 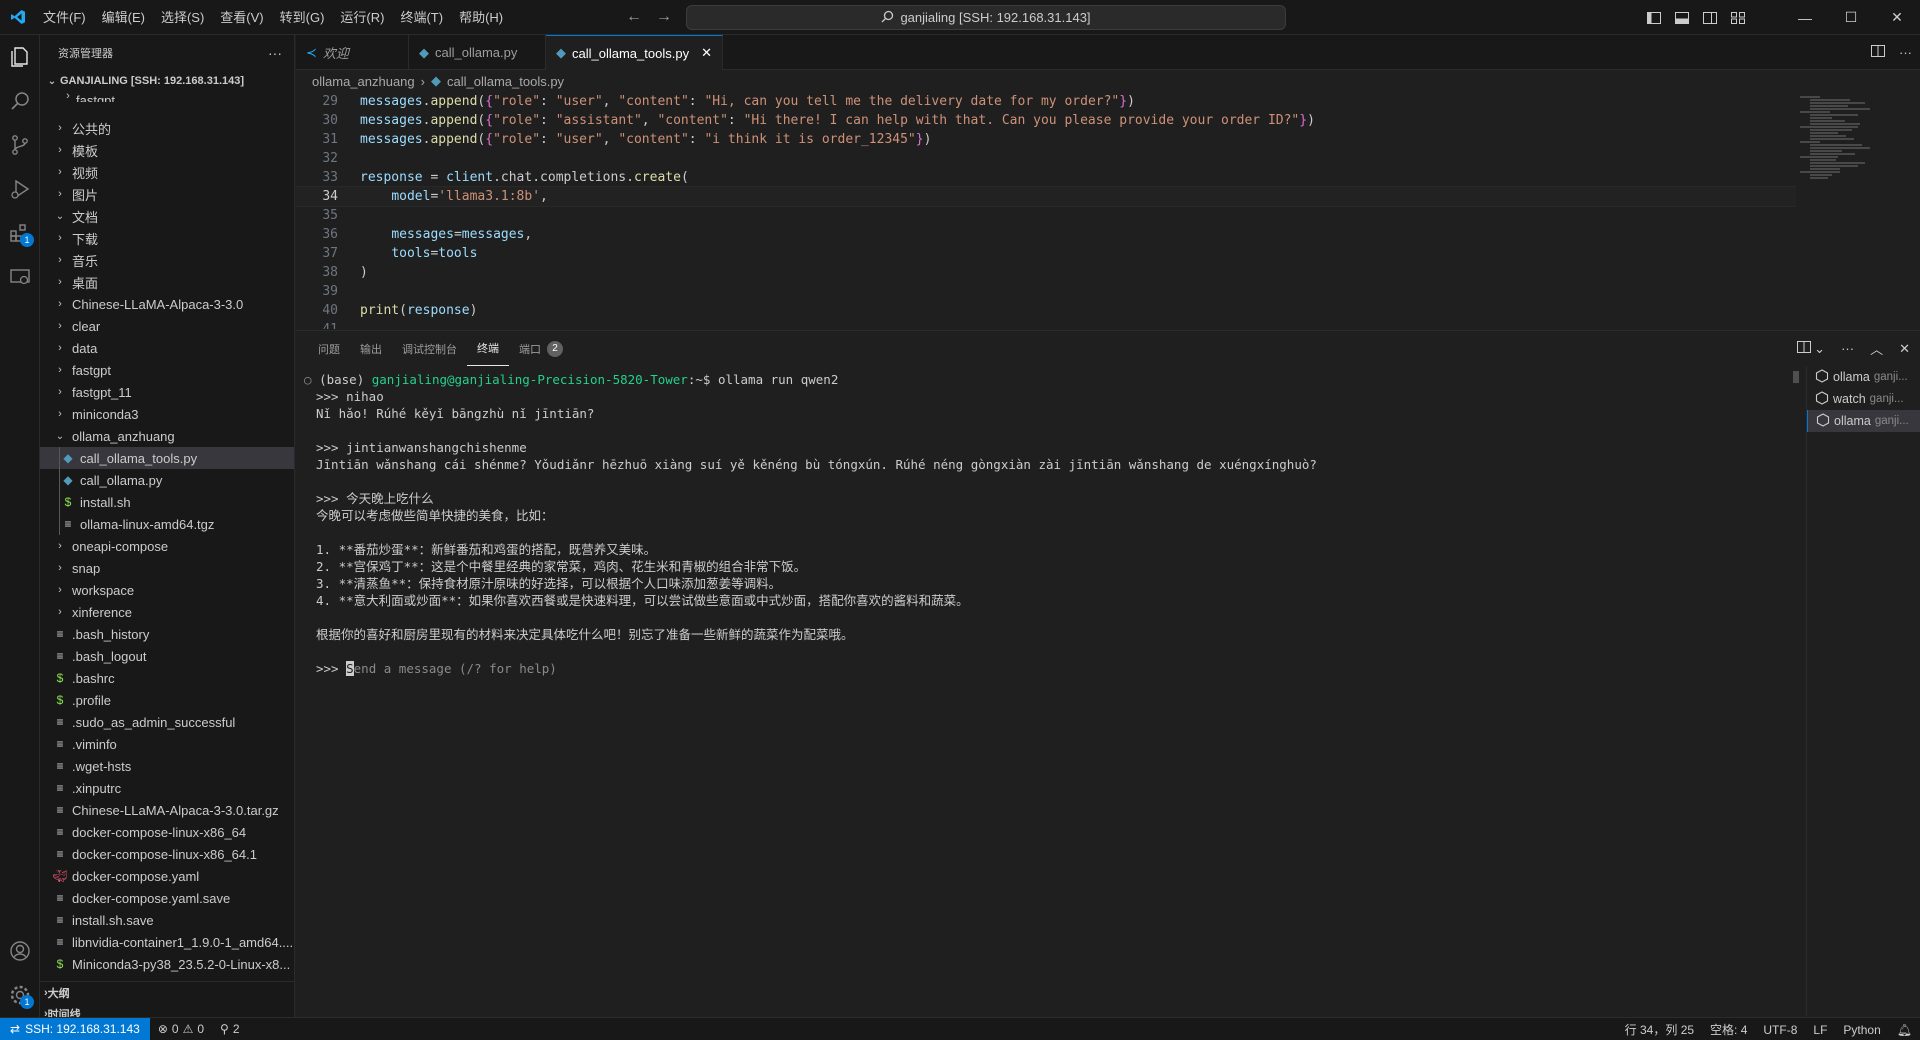 I want to click on tree-item: › workspace, so click(x=167, y=590).